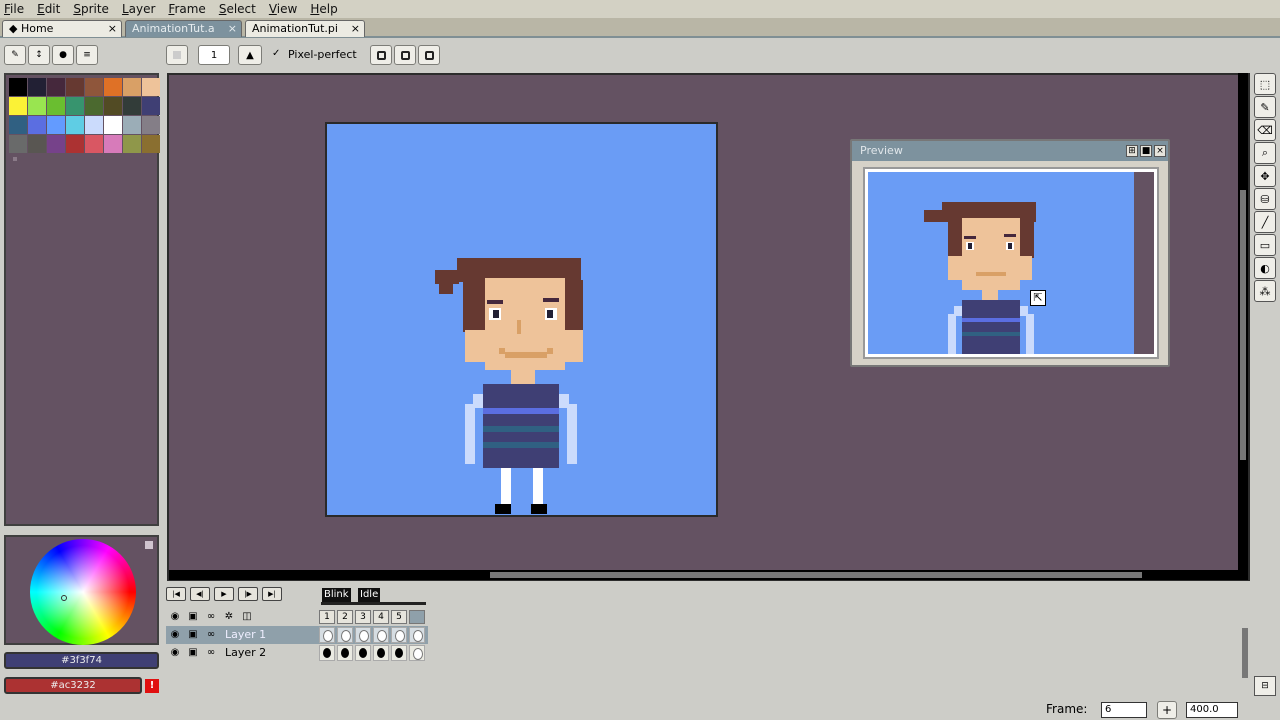 This screenshot has width=1280, height=720. I want to click on ink-button: ▲, so click(250, 55).